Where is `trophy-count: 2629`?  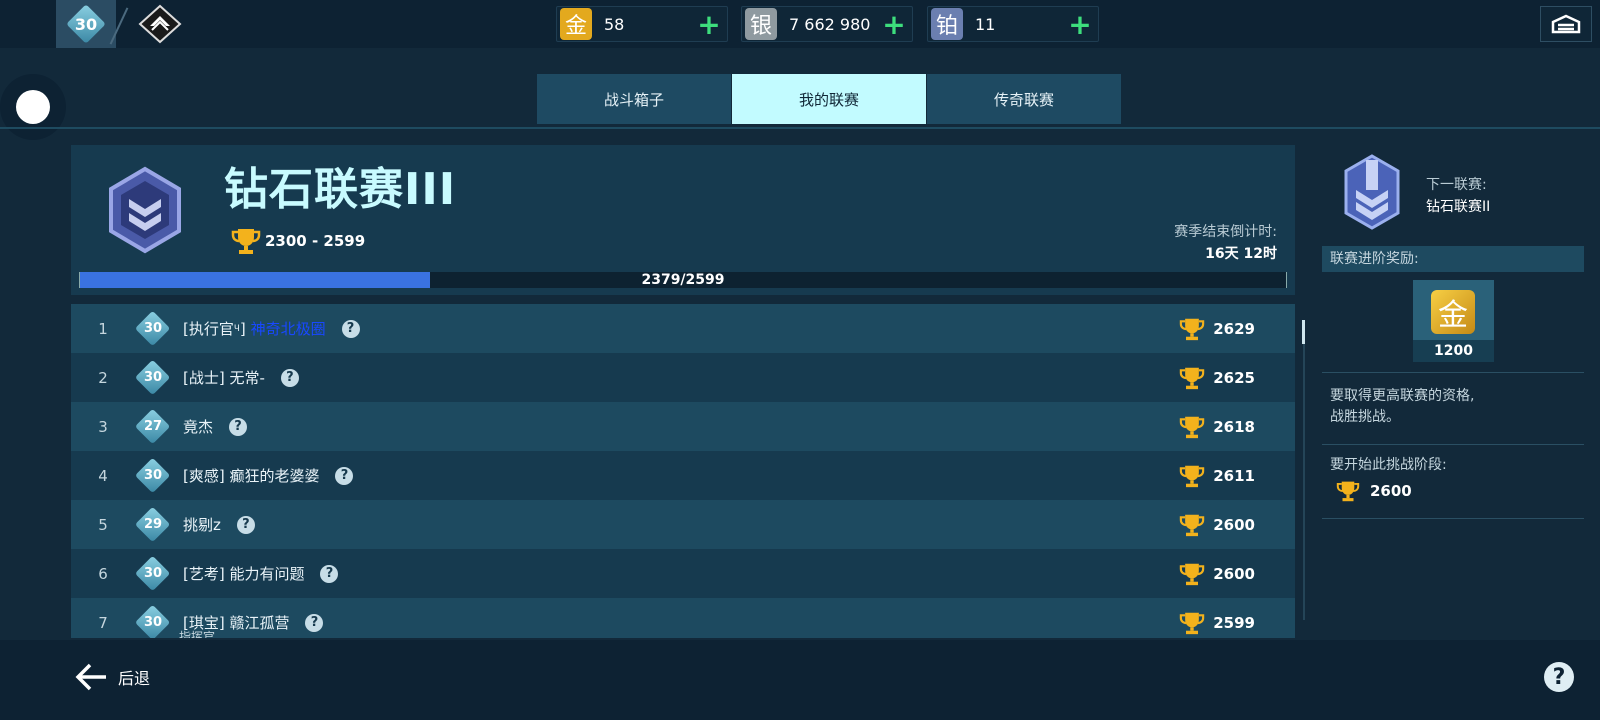
trophy-count: 2629 is located at coordinates (1234, 328).